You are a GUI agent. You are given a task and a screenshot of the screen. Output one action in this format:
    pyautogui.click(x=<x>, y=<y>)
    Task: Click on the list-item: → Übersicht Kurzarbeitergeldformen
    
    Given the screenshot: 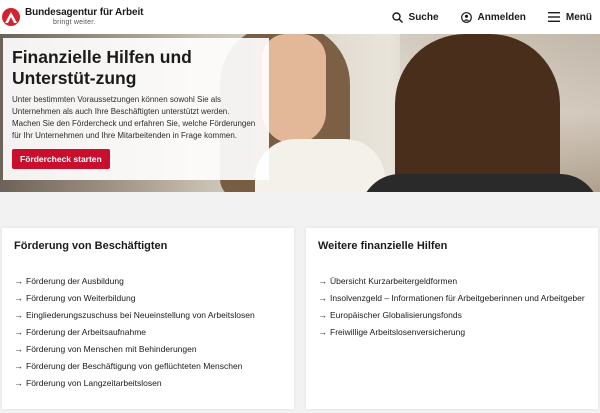 What is the action you would take?
    pyautogui.click(x=452, y=280)
    